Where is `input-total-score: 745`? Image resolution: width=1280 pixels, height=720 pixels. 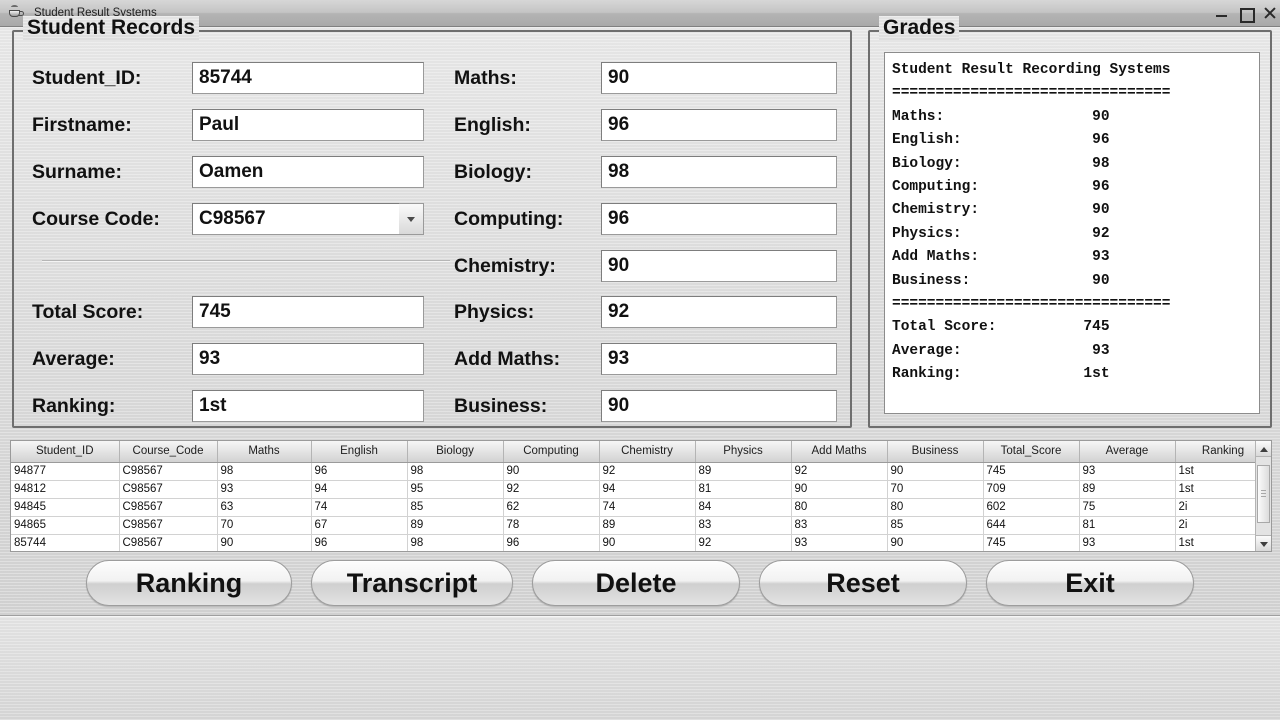
input-total-score: 745 is located at coordinates (308, 312).